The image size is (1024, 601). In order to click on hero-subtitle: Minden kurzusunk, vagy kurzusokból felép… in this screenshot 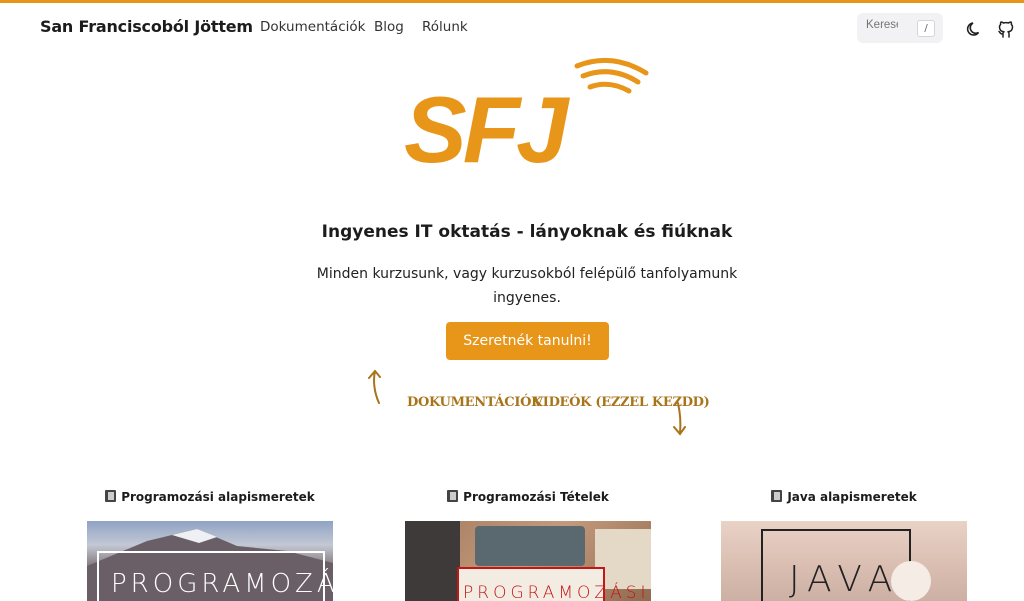, I will do `click(527, 286)`.